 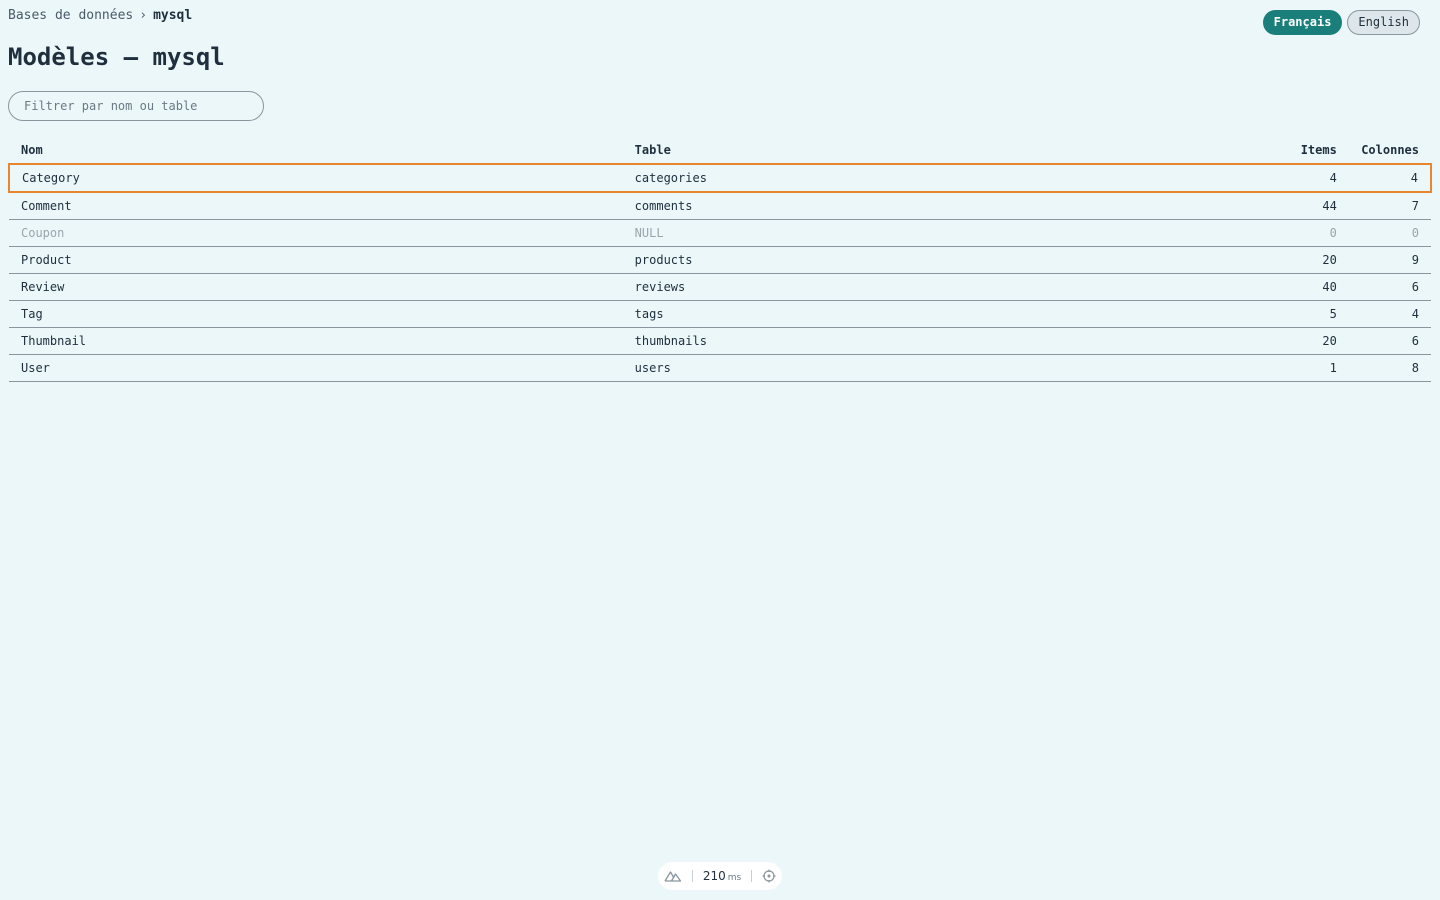 I want to click on breadcrumb-databases-link: Bases de données, so click(x=70, y=15).